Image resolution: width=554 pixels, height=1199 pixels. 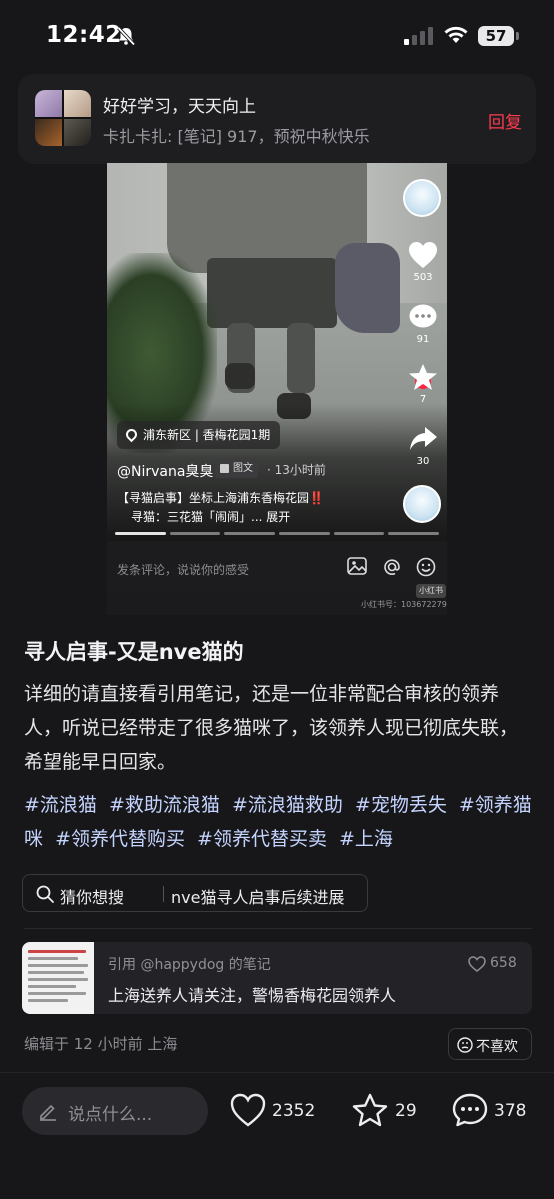 I want to click on wifi-icon, so click(x=456, y=34).